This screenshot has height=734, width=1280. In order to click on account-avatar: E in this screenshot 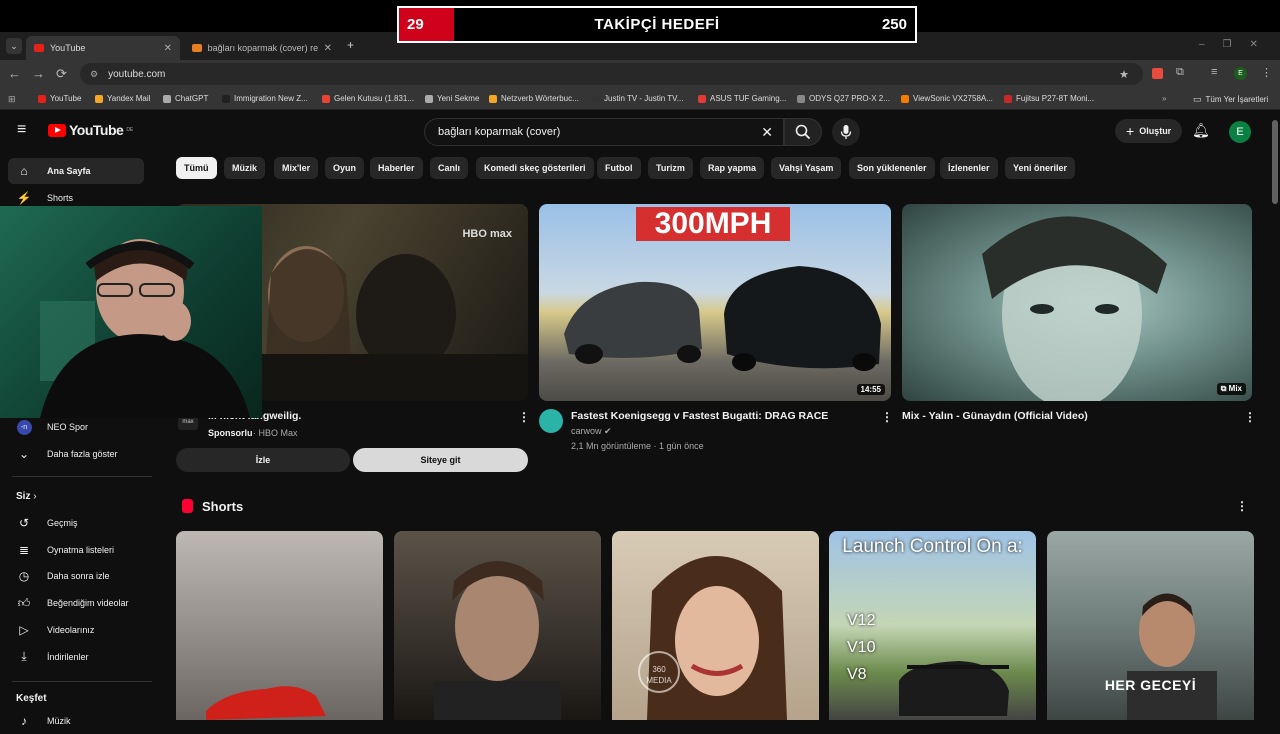, I will do `click(1240, 132)`.